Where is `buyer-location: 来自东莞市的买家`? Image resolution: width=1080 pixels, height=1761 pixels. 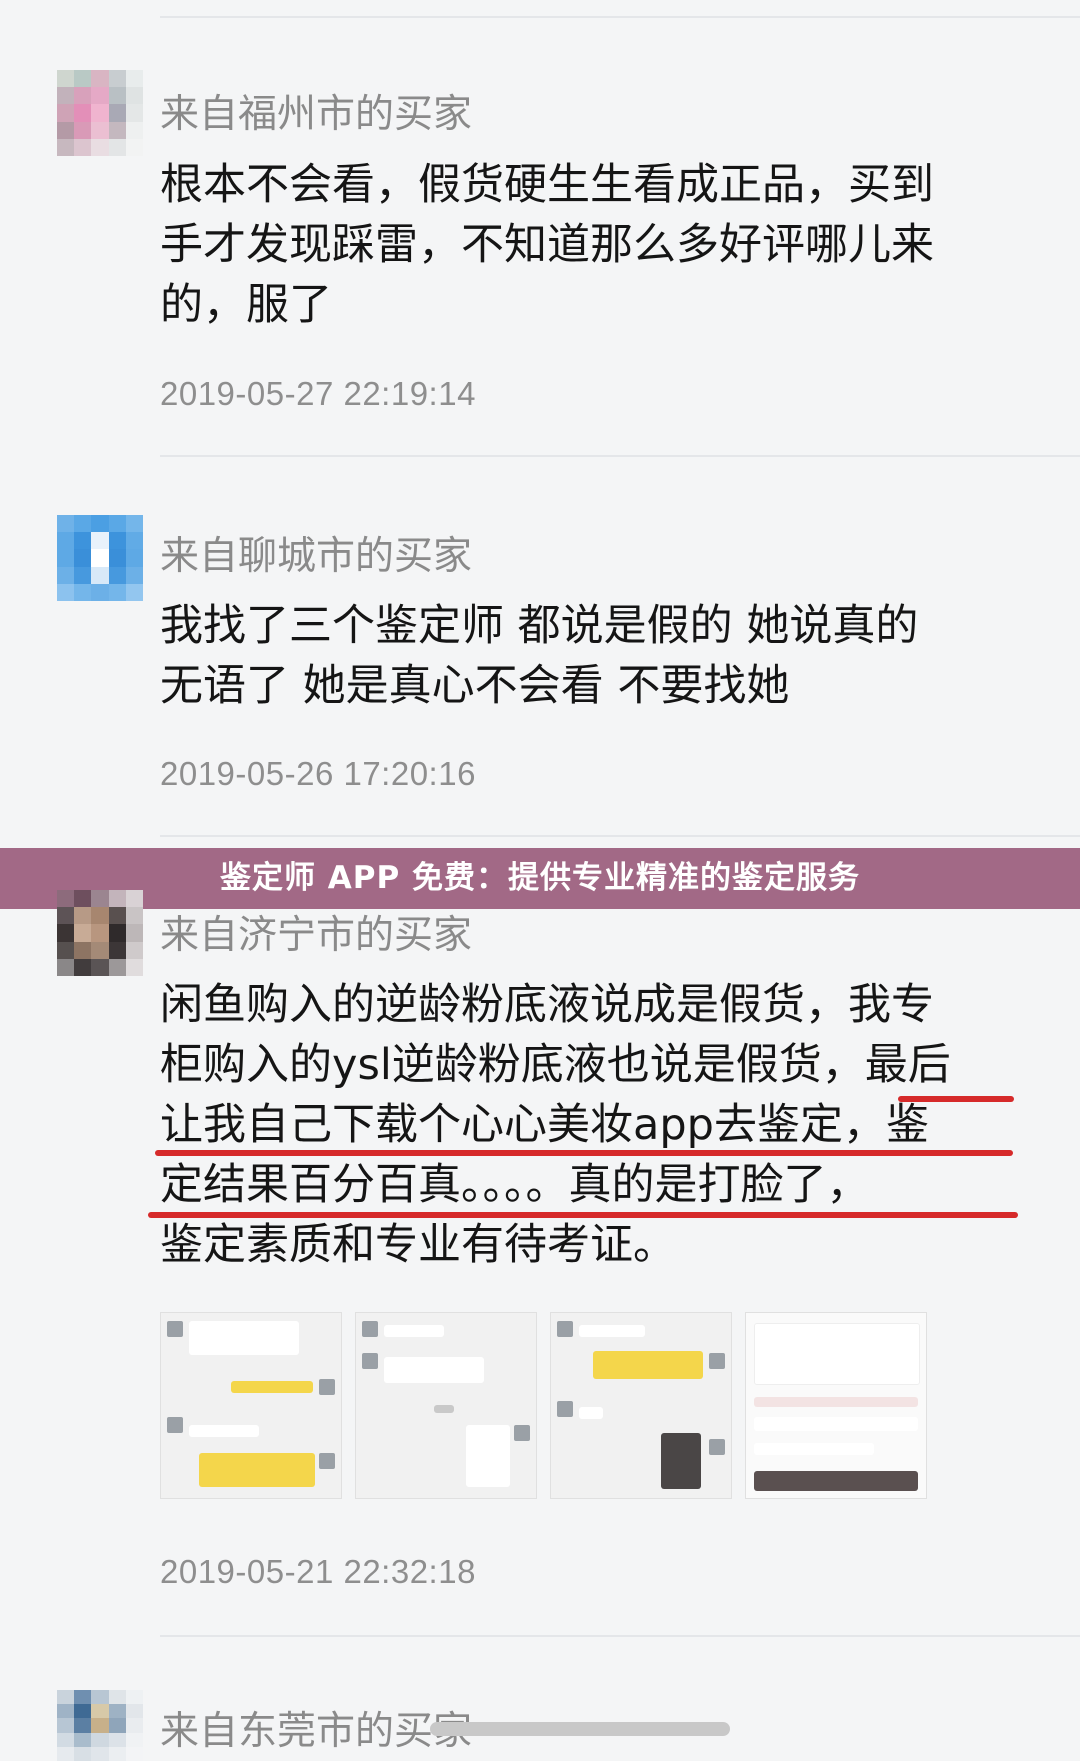 buyer-location: 来自东莞市的买家 is located at coordinates (316, 1731).